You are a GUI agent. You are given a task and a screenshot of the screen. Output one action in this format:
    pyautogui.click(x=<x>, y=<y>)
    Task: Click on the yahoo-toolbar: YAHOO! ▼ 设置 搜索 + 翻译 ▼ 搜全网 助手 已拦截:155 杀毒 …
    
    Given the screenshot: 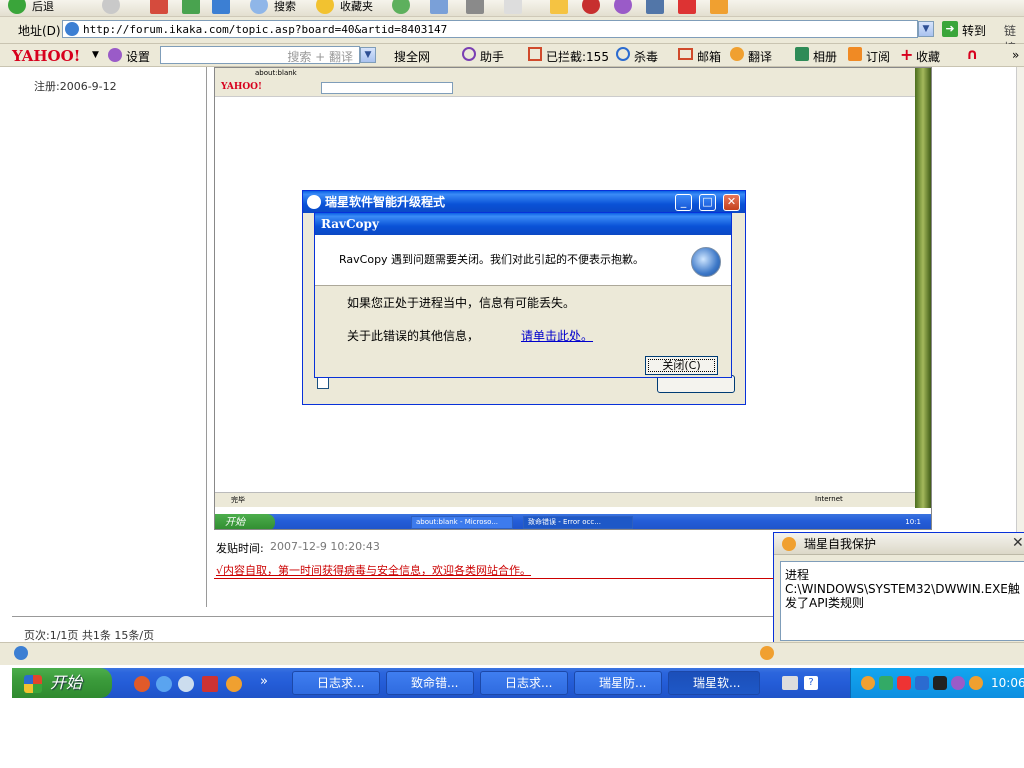 What is the action you would take?
    pyautogui.click(x=512, y=55)
    